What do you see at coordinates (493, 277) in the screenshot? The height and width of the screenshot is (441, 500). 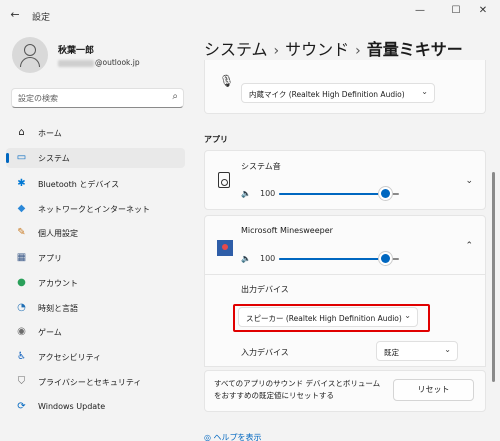 I see `scrollbar` at bounding box center [493, 277].